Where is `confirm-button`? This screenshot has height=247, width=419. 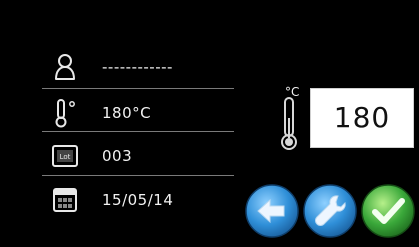 confirm-button is located at coordinates (388, 211).